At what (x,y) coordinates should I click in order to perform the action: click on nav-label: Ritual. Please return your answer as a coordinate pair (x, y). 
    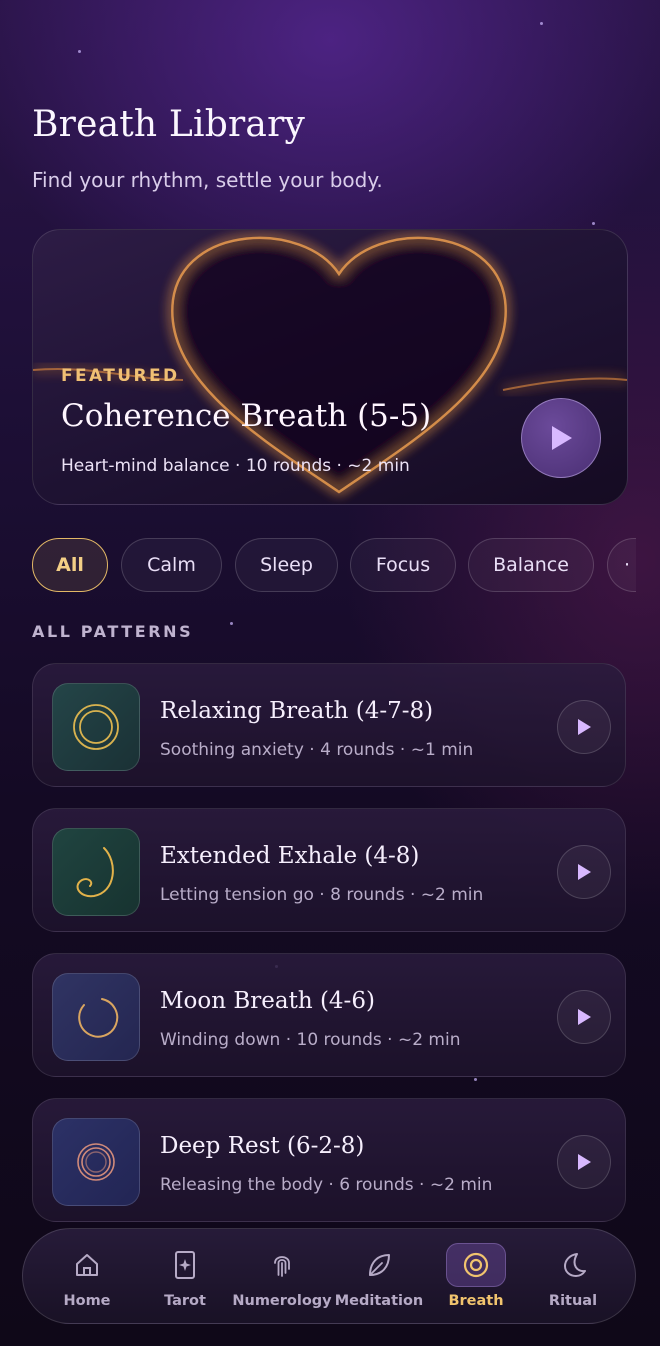
    Looking at the image, I should click on (573, 1301).